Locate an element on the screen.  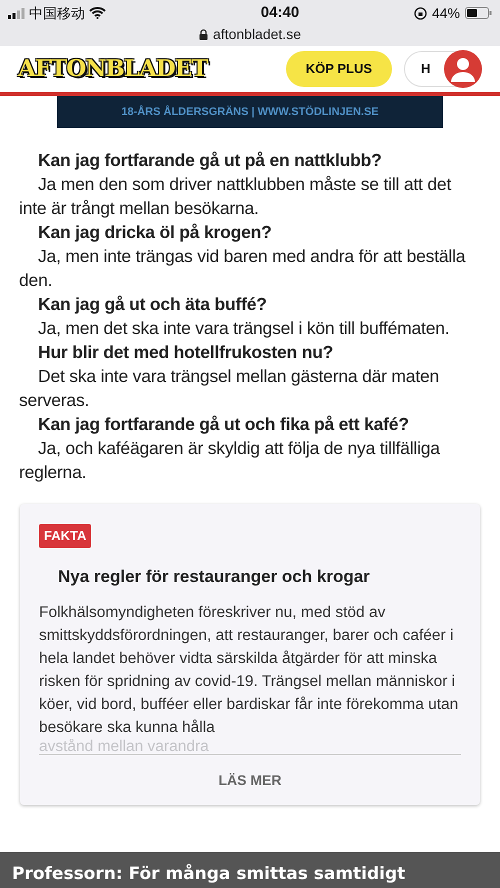
clock-time: 04:40 is located at coordinates (280, 12).